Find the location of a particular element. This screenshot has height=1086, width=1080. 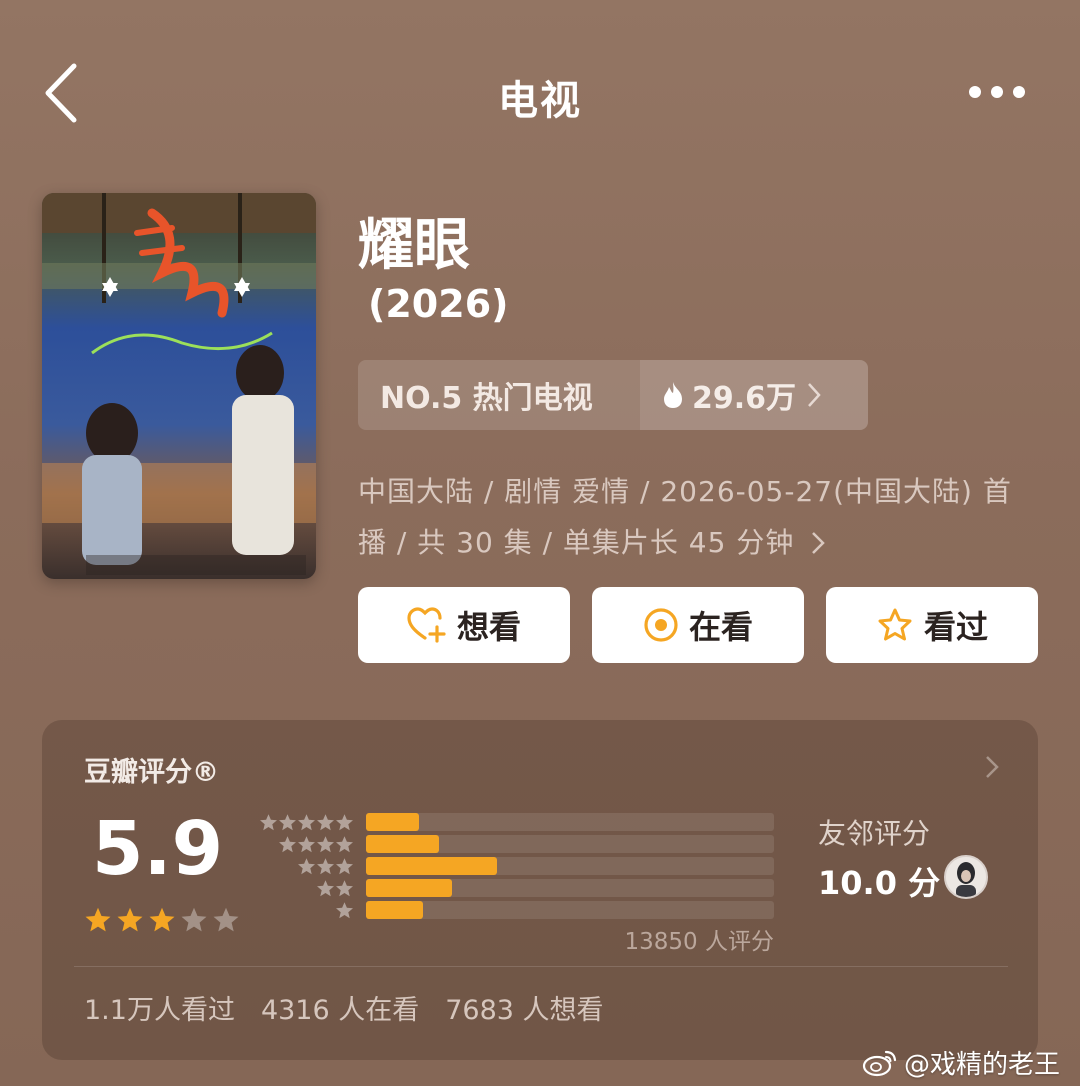

more-icon is located at coordinates (997, 92).